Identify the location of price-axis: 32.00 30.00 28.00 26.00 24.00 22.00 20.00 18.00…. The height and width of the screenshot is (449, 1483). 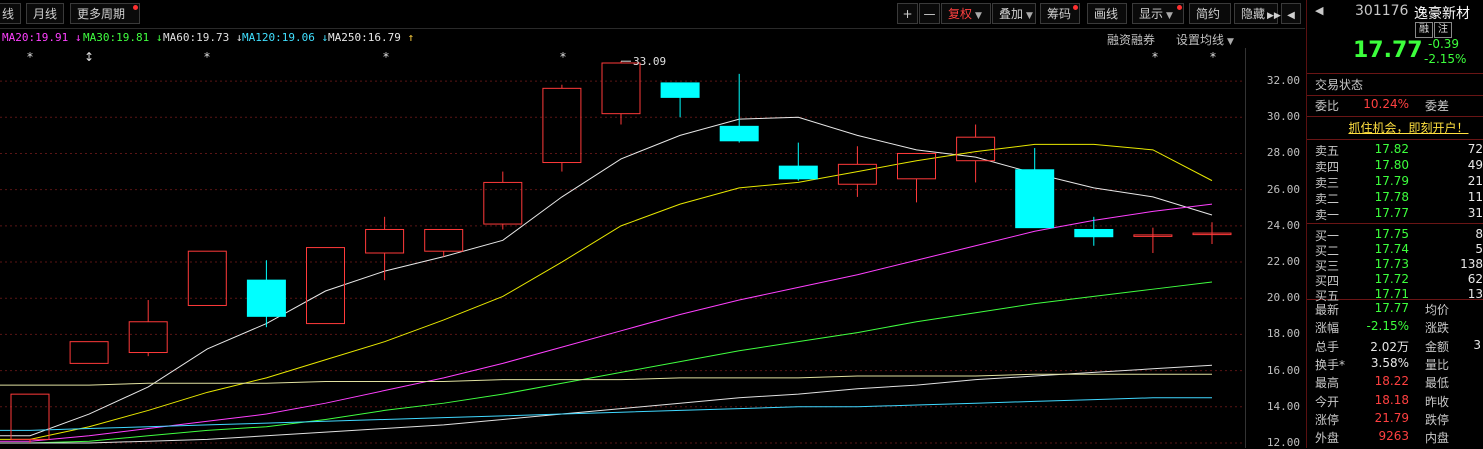
(1275, 248).